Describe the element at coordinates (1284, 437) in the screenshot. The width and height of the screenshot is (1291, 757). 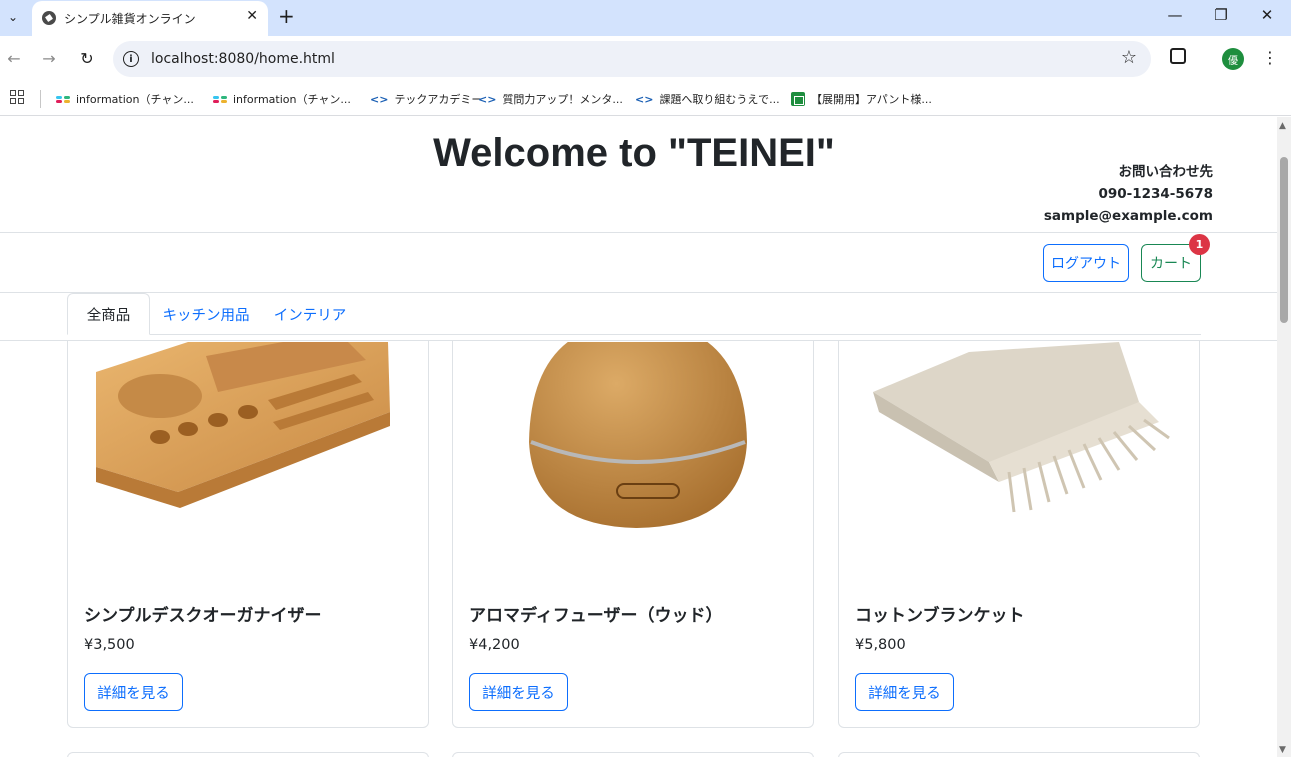
I see `page-scrollbar: ▲ ▼` at that location.